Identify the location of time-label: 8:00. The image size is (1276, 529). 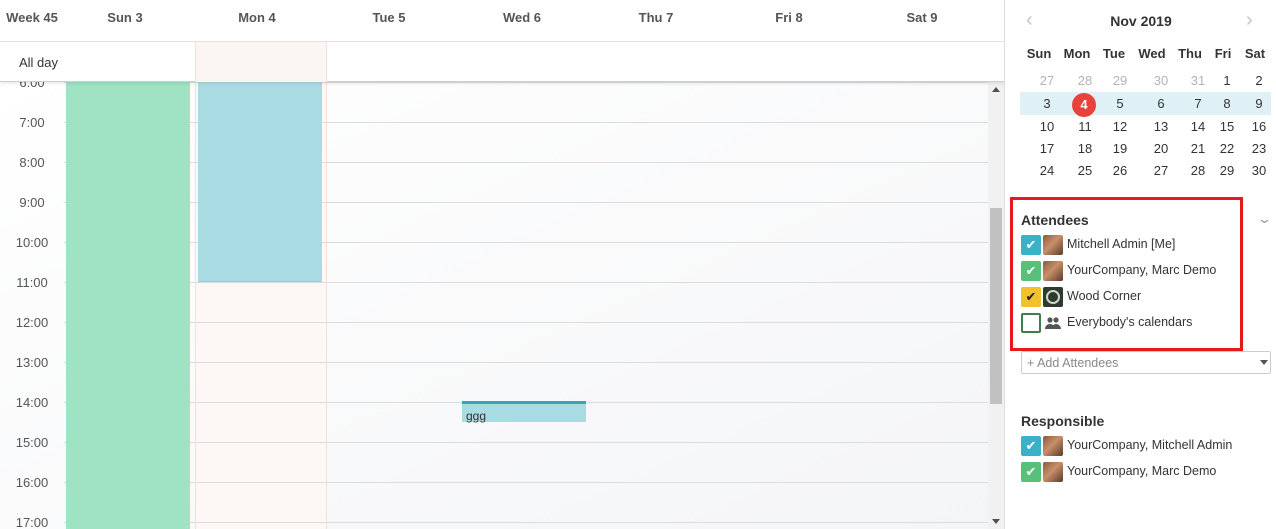
(32, 162).